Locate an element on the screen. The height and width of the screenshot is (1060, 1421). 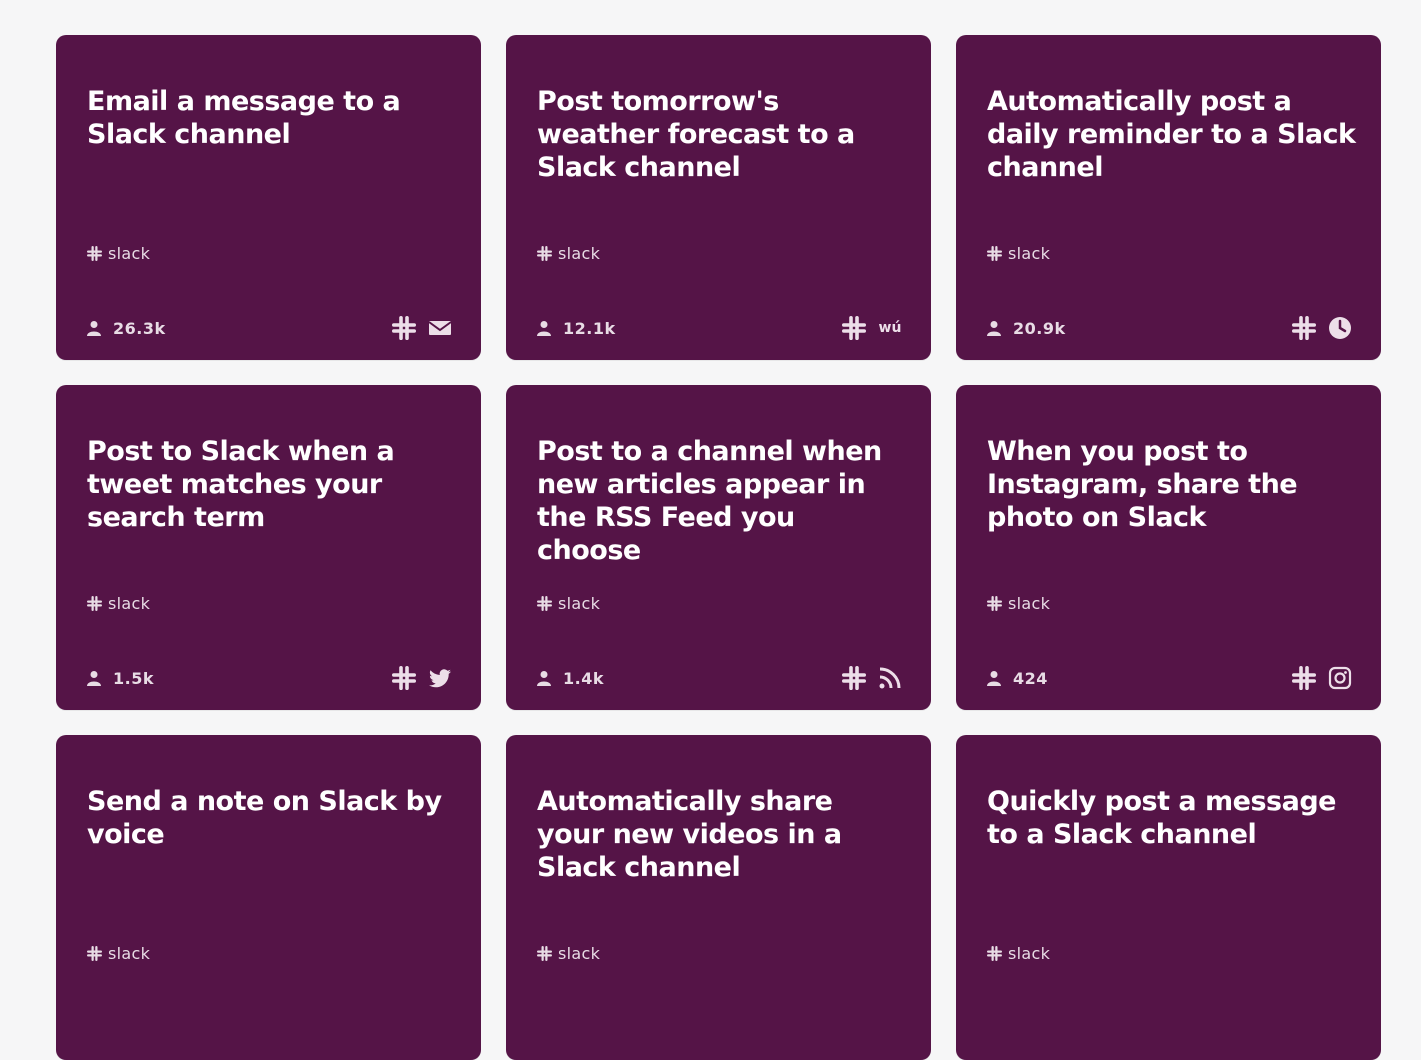
card-footer: 424 is located at coordinates (1169, 678).